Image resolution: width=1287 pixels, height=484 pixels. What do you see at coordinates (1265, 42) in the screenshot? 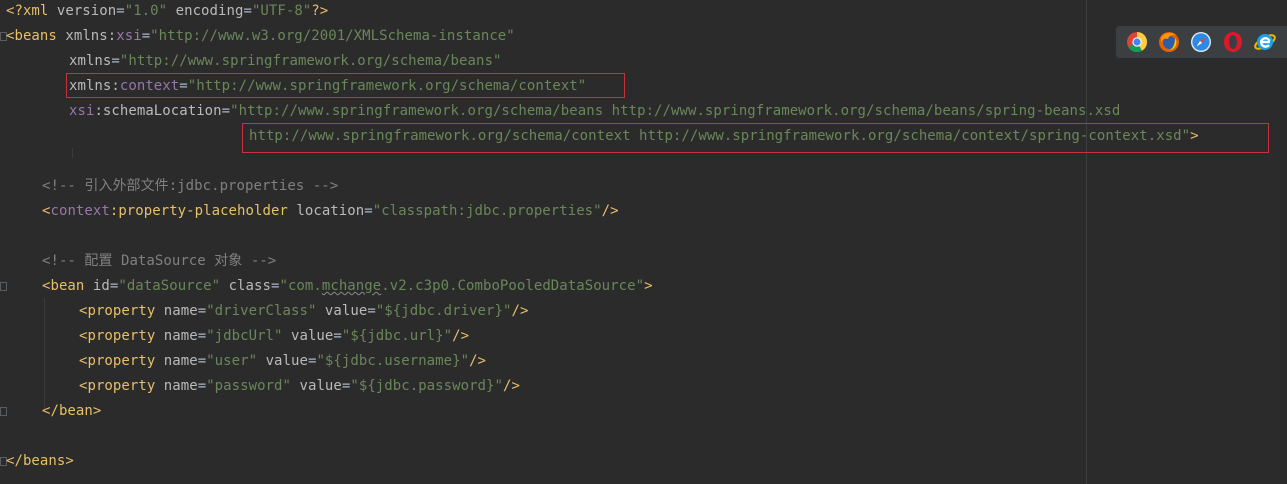
I see `ie-icon` at bounding box center [1265, 42].